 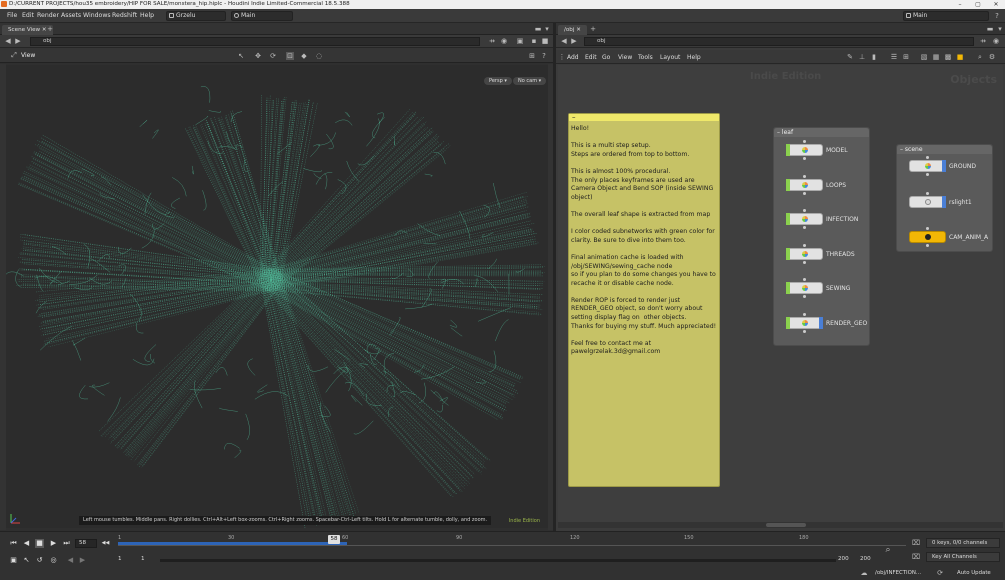 I want to click on network-pin-icon: ⇸, so click(x=983, y=41).